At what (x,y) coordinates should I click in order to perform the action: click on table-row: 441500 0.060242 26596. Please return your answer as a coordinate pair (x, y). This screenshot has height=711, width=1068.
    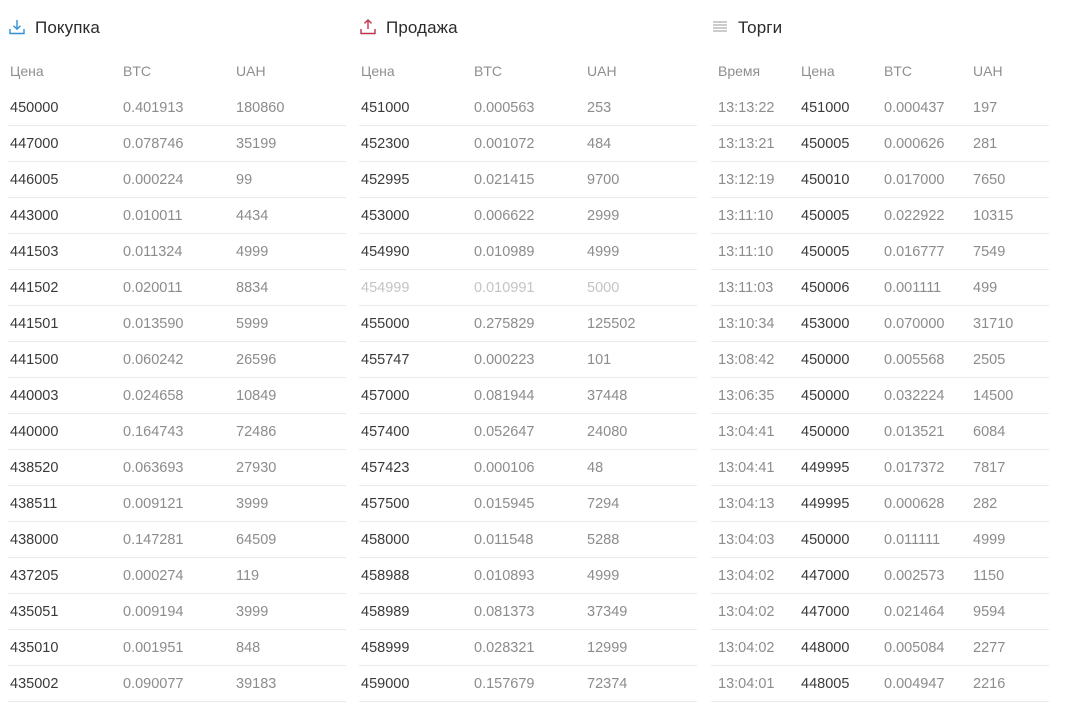
    Looking at the image, I should click on (177, 360).